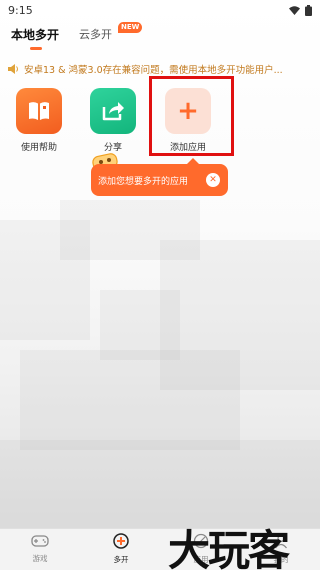 The image size is (320, 570). Describe the element at coordinates (20, 10) in the screenshot. I see `status-time: 9:15` at that location.